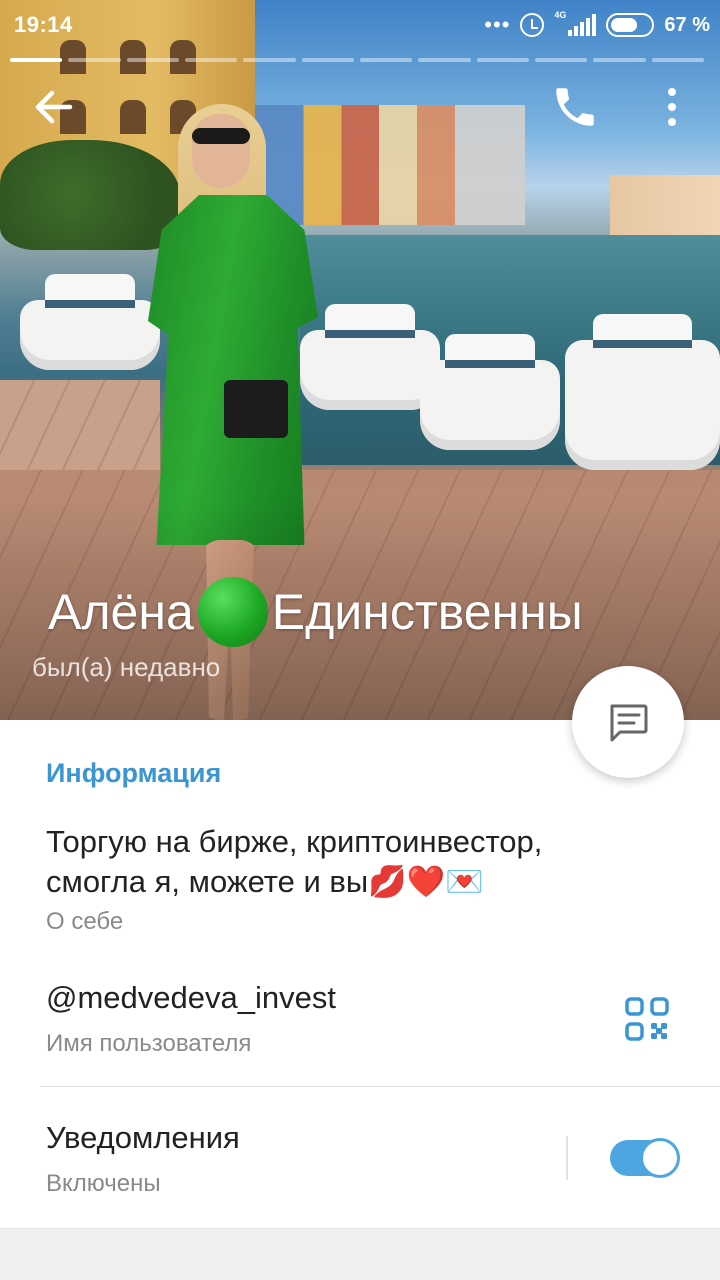  I want to click on status-time: 19:14, so click(43, 24).